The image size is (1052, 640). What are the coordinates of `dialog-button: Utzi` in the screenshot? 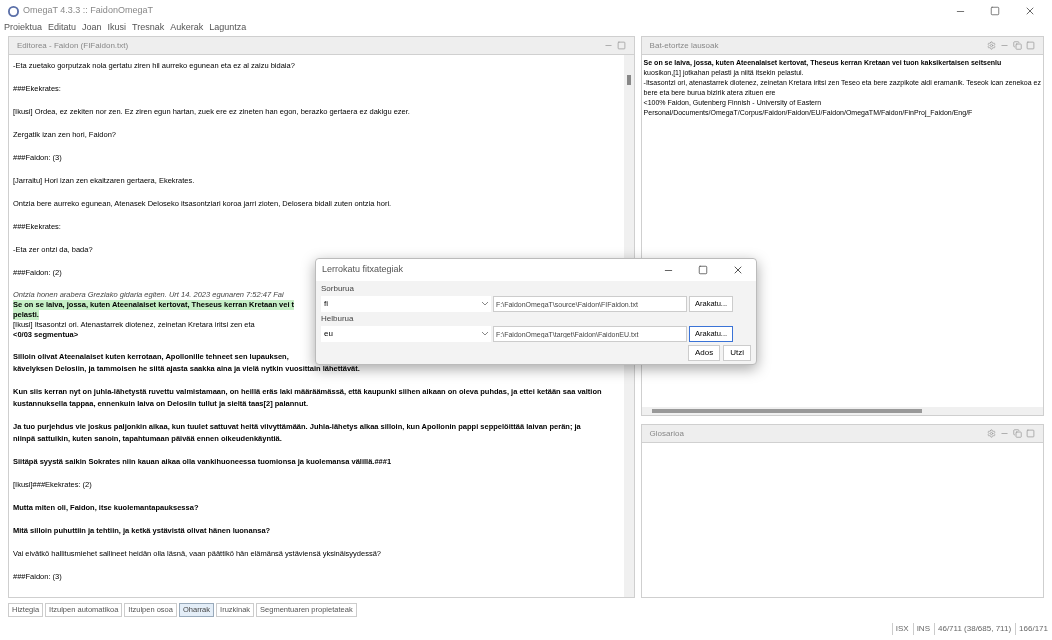 It's located at (737, 353).